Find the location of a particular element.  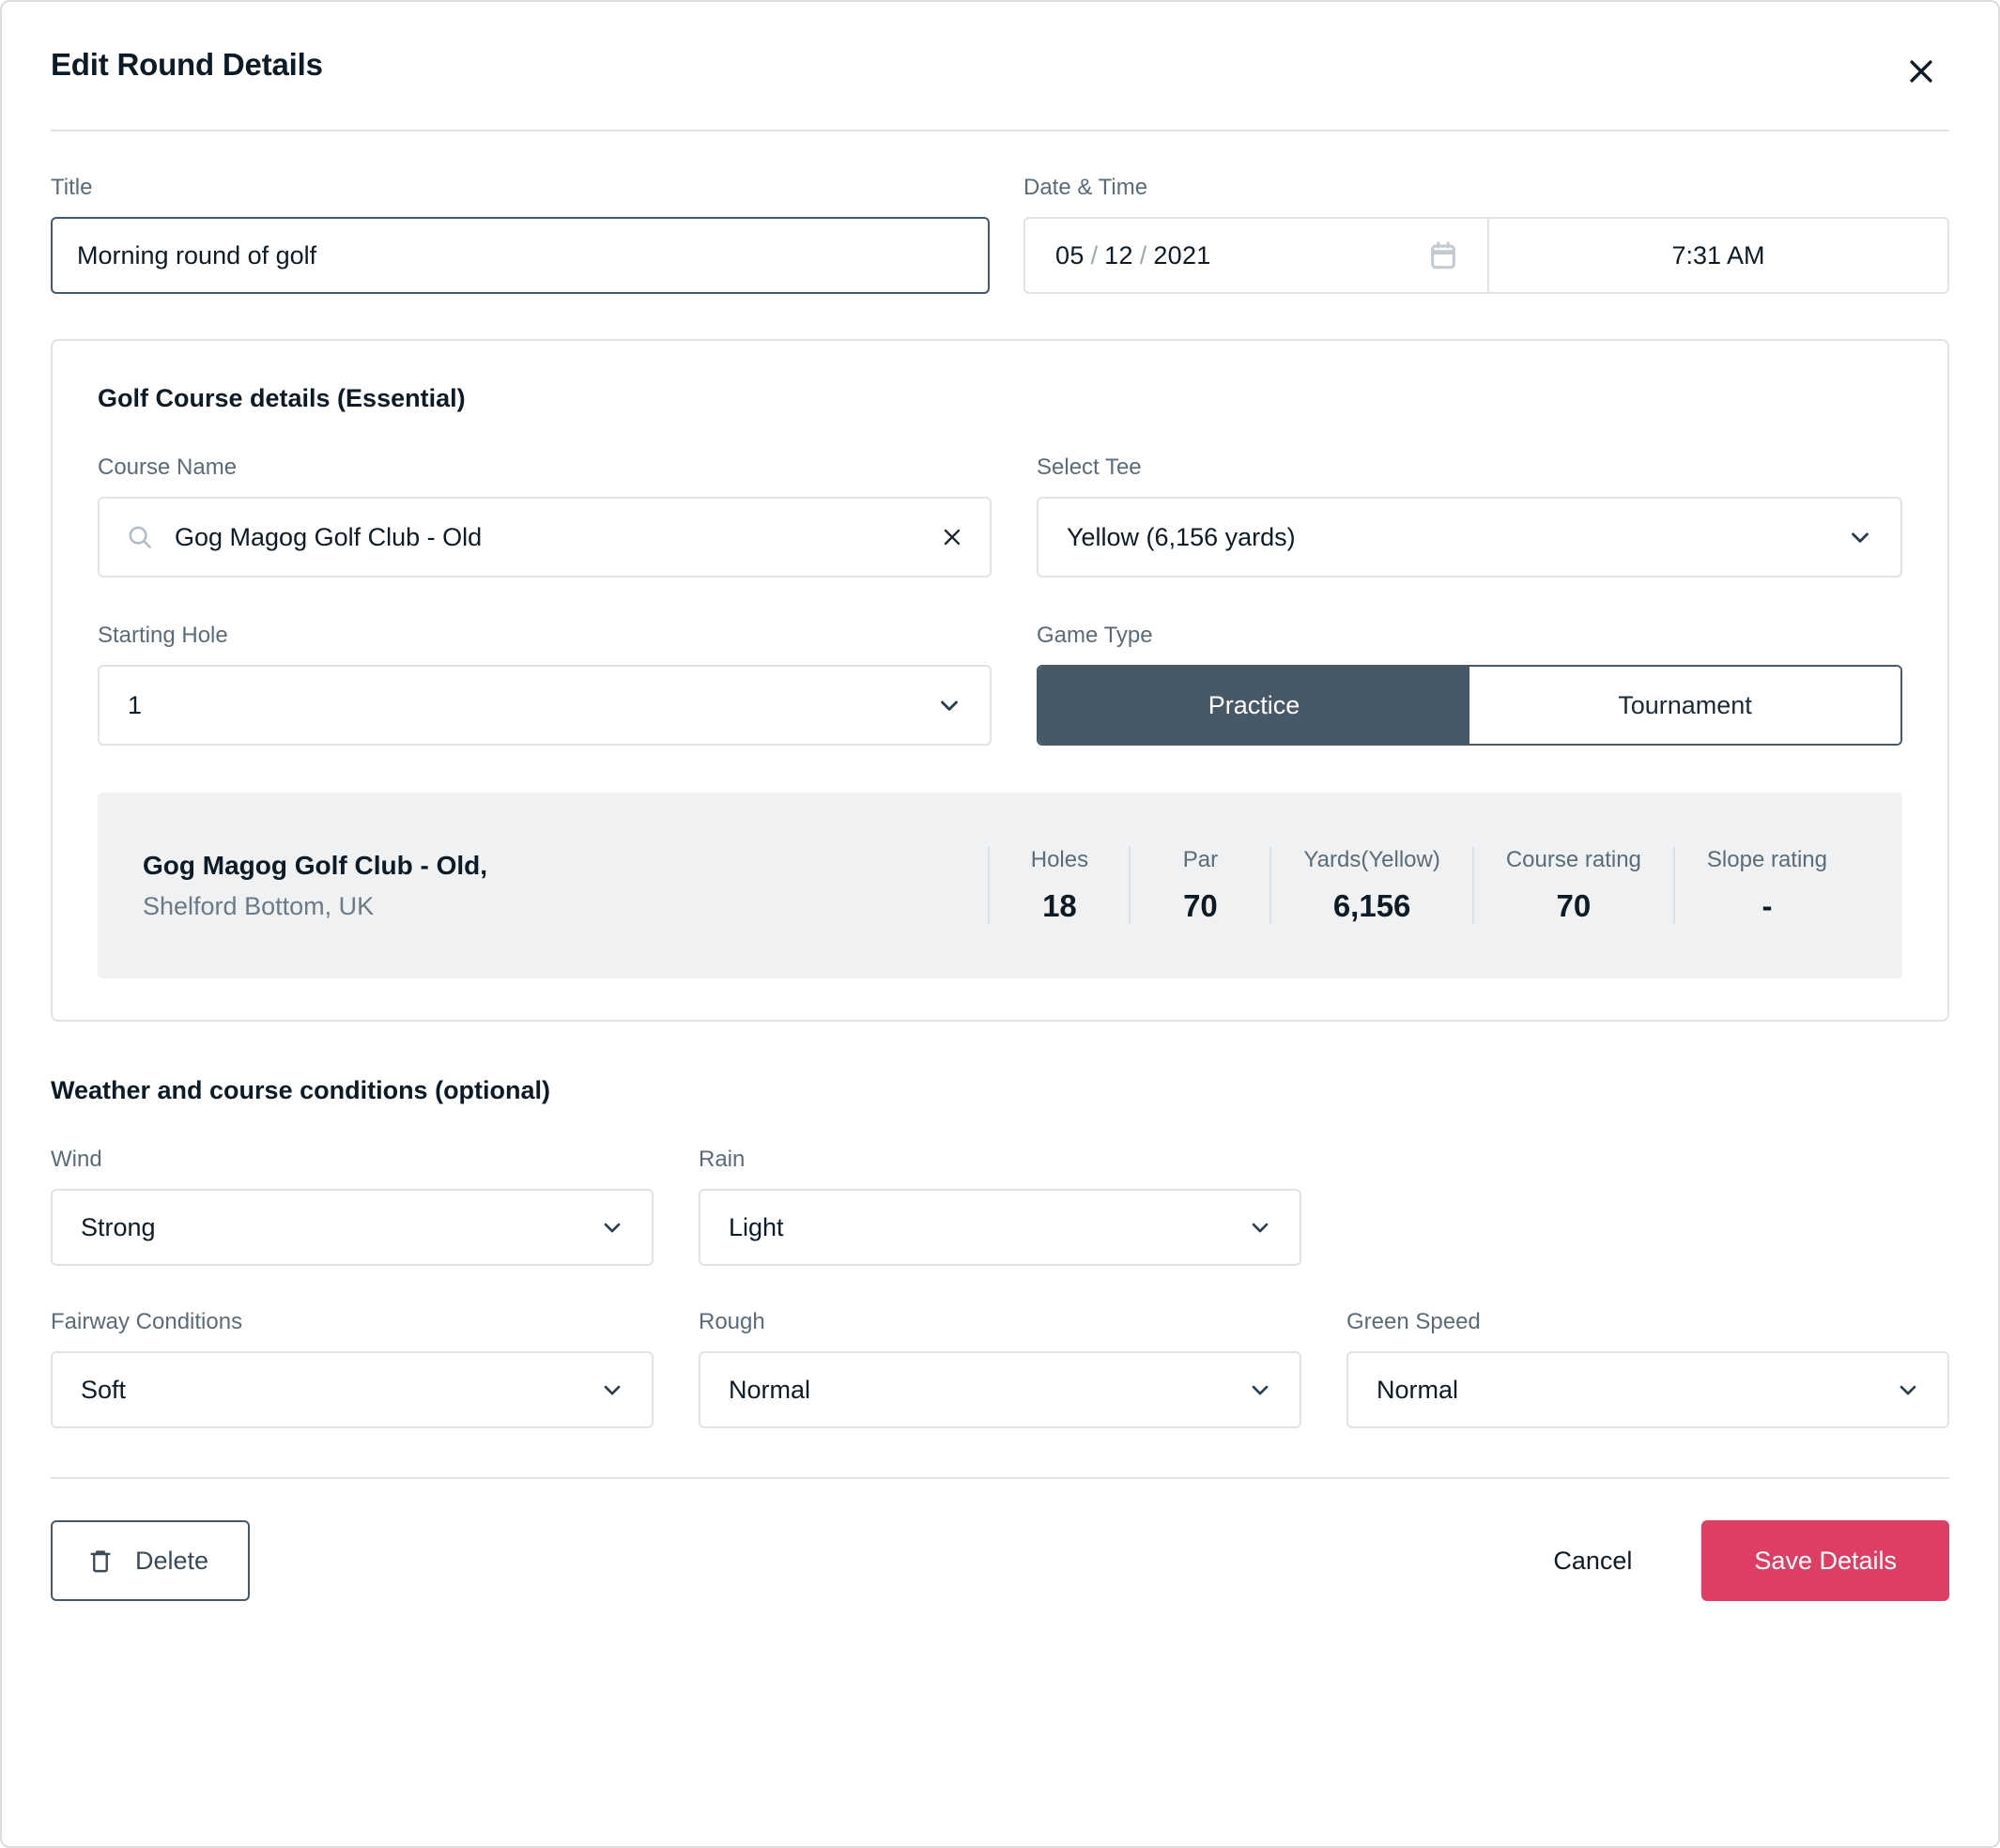

date-month: 05 is located at coordinates (1070, 255).